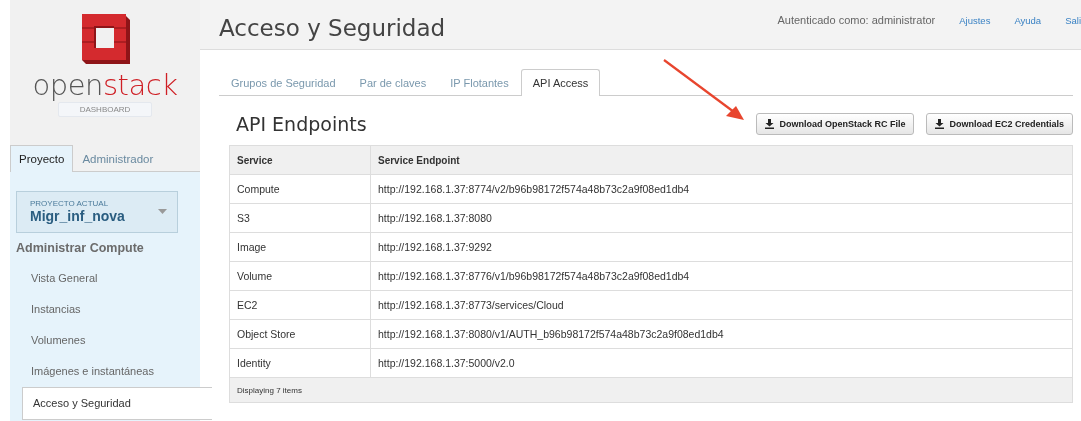 The height and width of the screenshot is (421, 1081). Describe the element at coordinates (80, 248) in the screenshot. I see `section-heading: Administrar Compute` at that location.